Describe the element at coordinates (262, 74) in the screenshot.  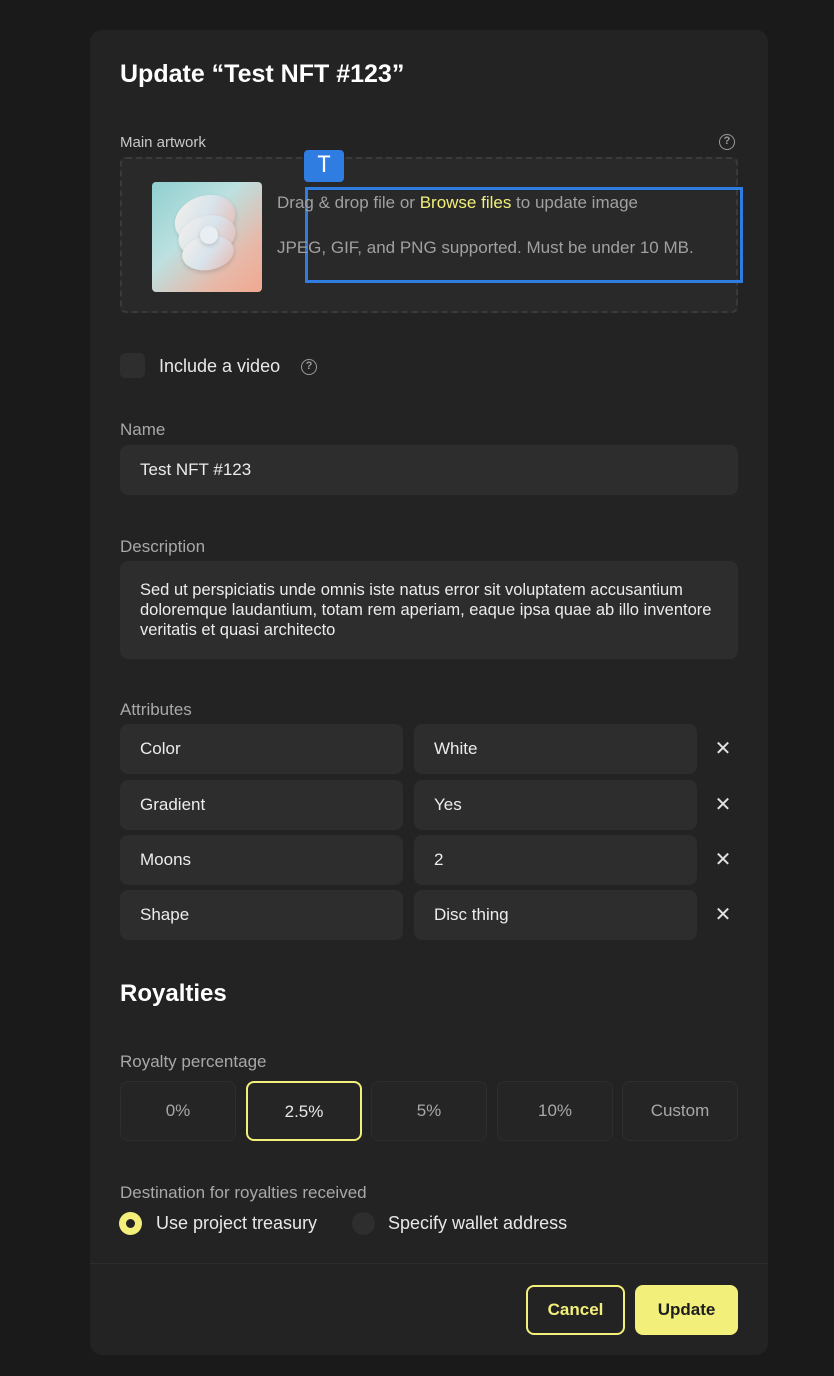
I see `modal-title: Update “Test NFT #123”` at that location.